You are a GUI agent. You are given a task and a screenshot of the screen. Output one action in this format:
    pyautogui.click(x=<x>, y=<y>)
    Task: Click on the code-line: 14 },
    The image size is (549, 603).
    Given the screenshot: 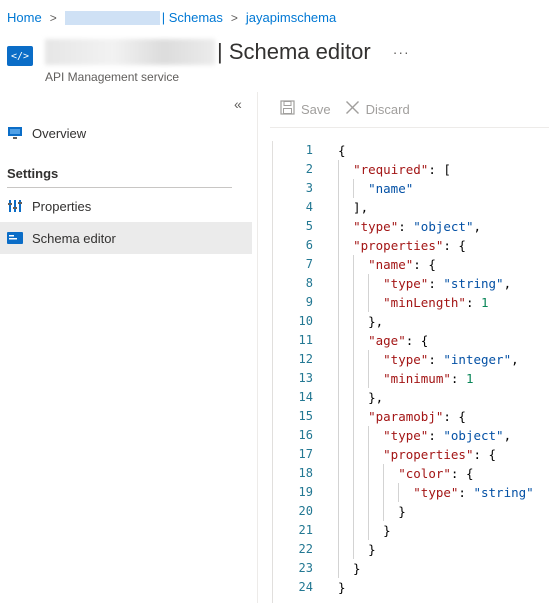 What is the action you would take?
    pyautogui.click(x=411, y=397)
    